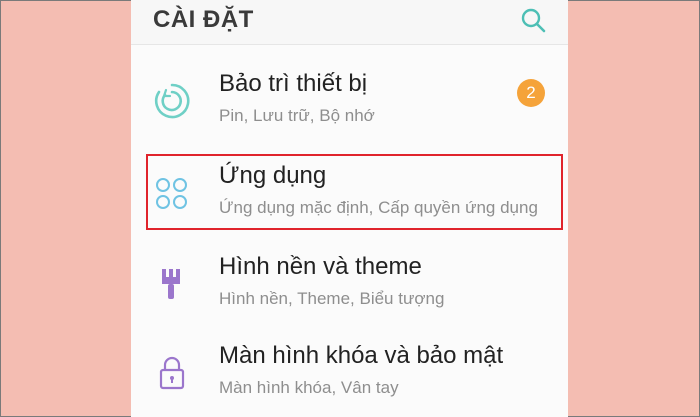 This screenshot has height=417, width=700. Describe the element at coordinates (293, 83) in the screenshot. I see `setting-title: Bảo trì thiết bị` at that location.